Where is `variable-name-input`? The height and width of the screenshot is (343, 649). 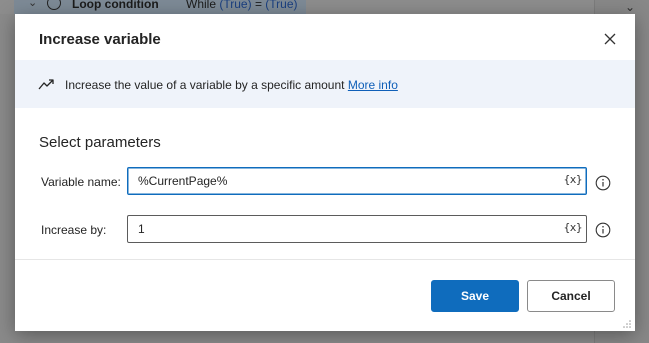
variable-name-input is located at coordinates (338, 181).